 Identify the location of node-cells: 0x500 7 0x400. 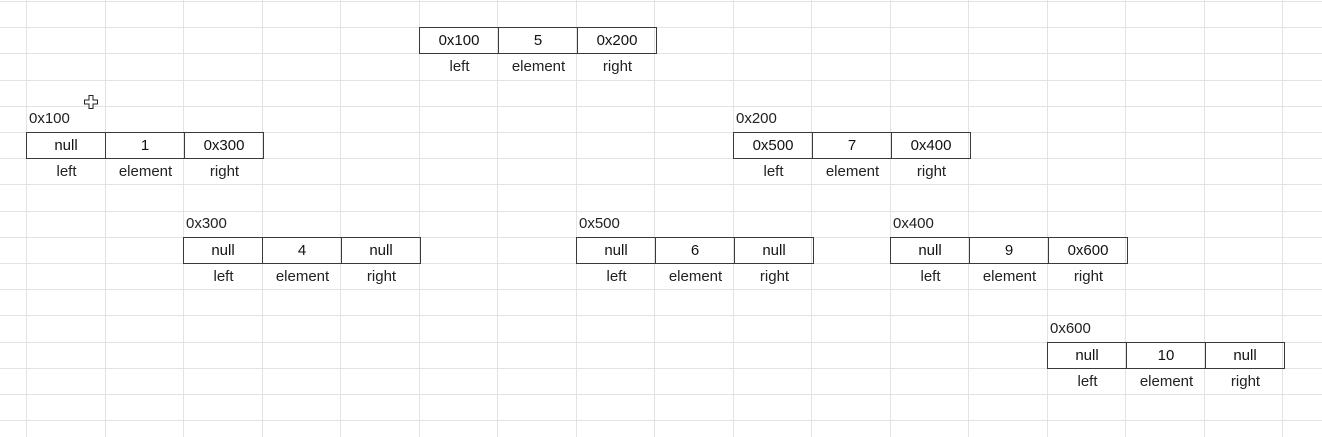
(852, 145).